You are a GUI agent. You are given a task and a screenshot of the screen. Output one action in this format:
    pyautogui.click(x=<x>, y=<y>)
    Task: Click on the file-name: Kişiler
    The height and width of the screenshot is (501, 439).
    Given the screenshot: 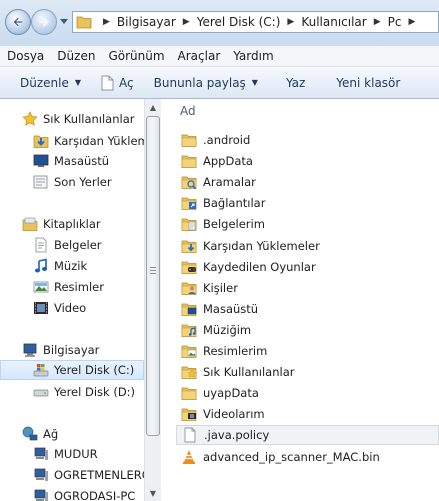 What is the action you would take?
    pyautogui.click(x=220, y=287)
    